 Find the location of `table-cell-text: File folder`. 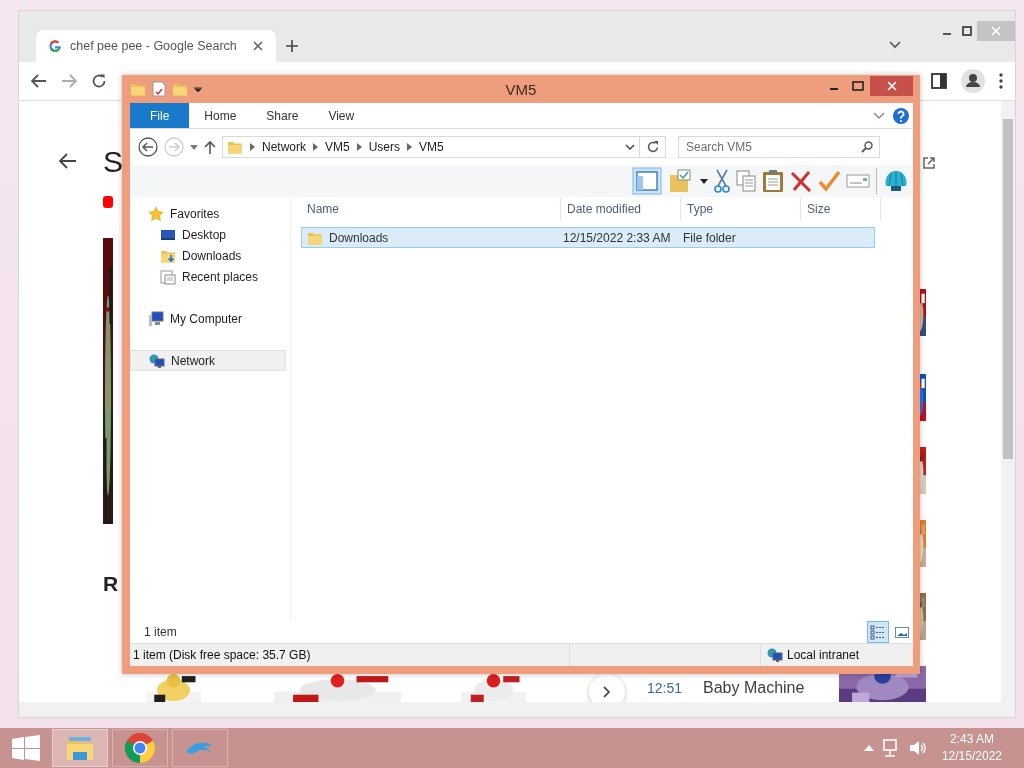

table-cell-text: File folder is located at coordinates (709, 237).